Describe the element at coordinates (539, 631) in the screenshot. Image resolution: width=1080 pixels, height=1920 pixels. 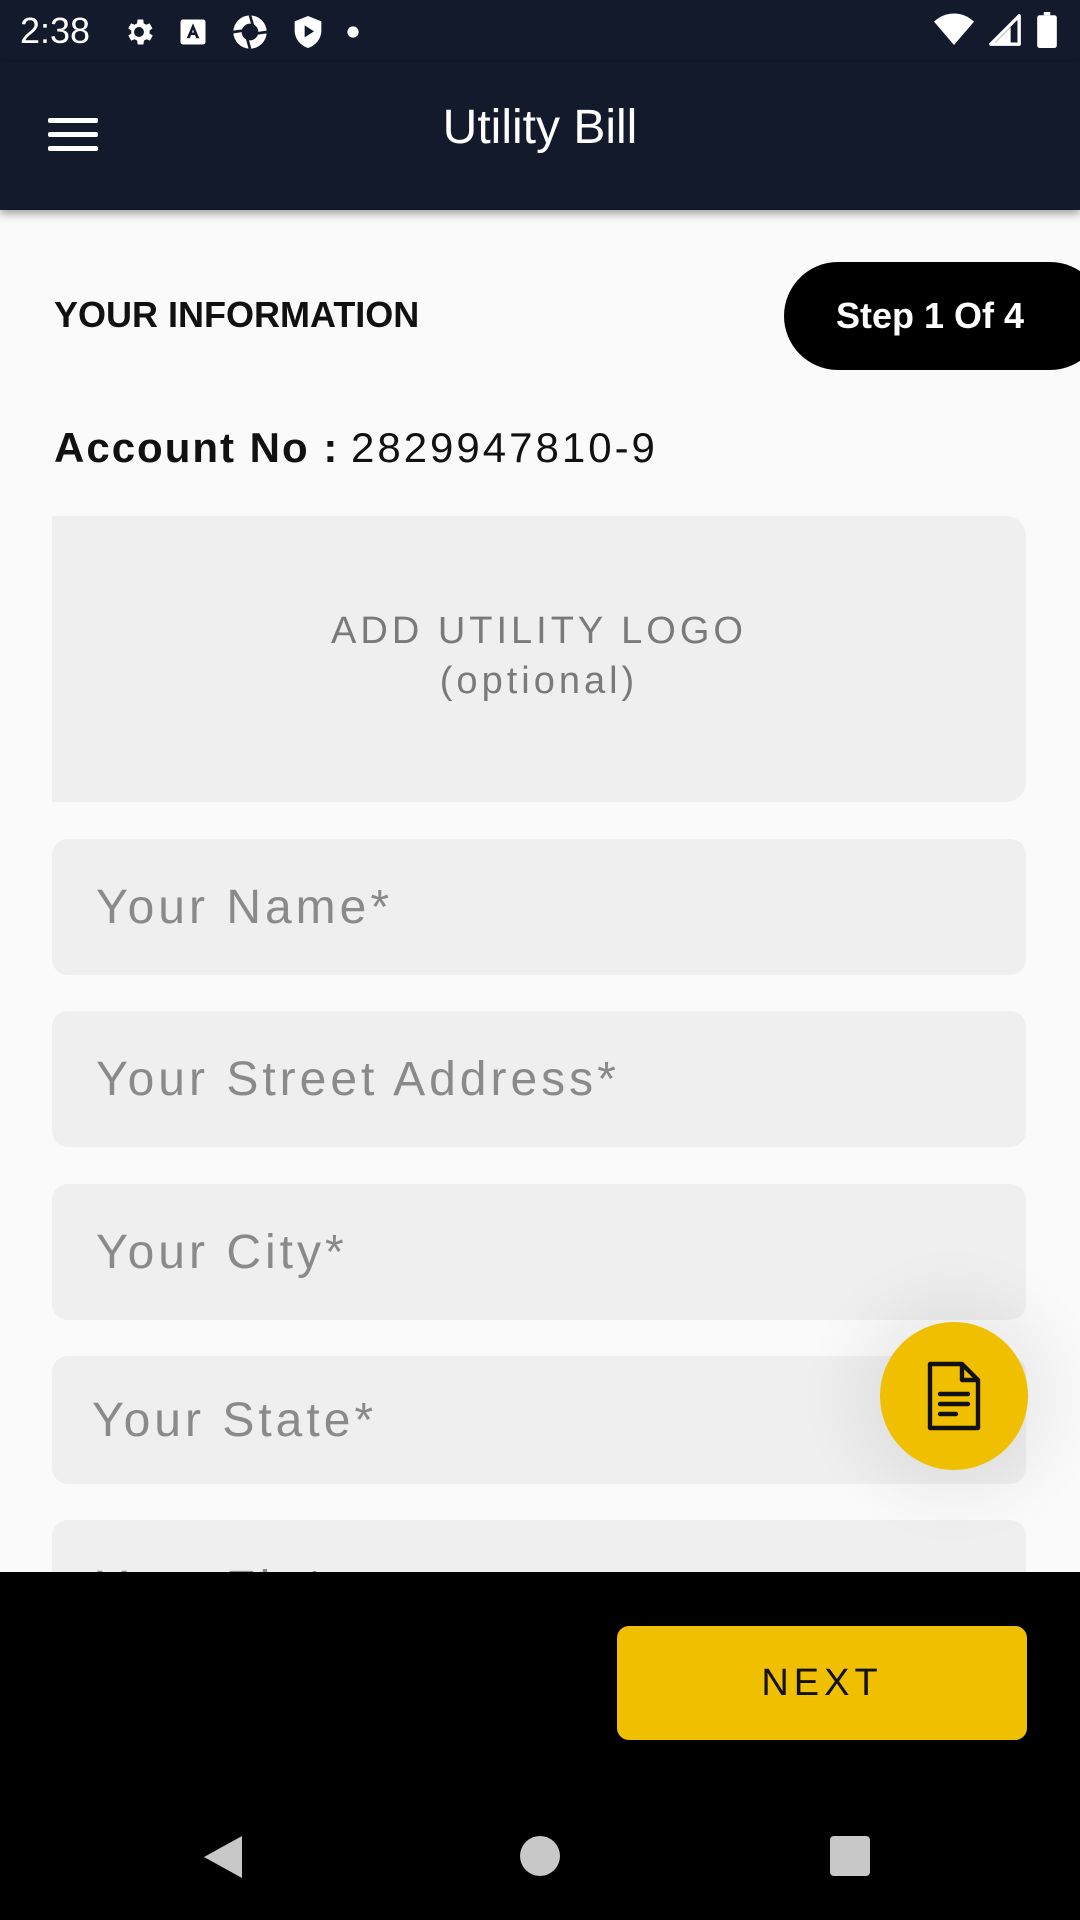
I see `add-logo-label: ADD UTILITY LOGO` at that location.